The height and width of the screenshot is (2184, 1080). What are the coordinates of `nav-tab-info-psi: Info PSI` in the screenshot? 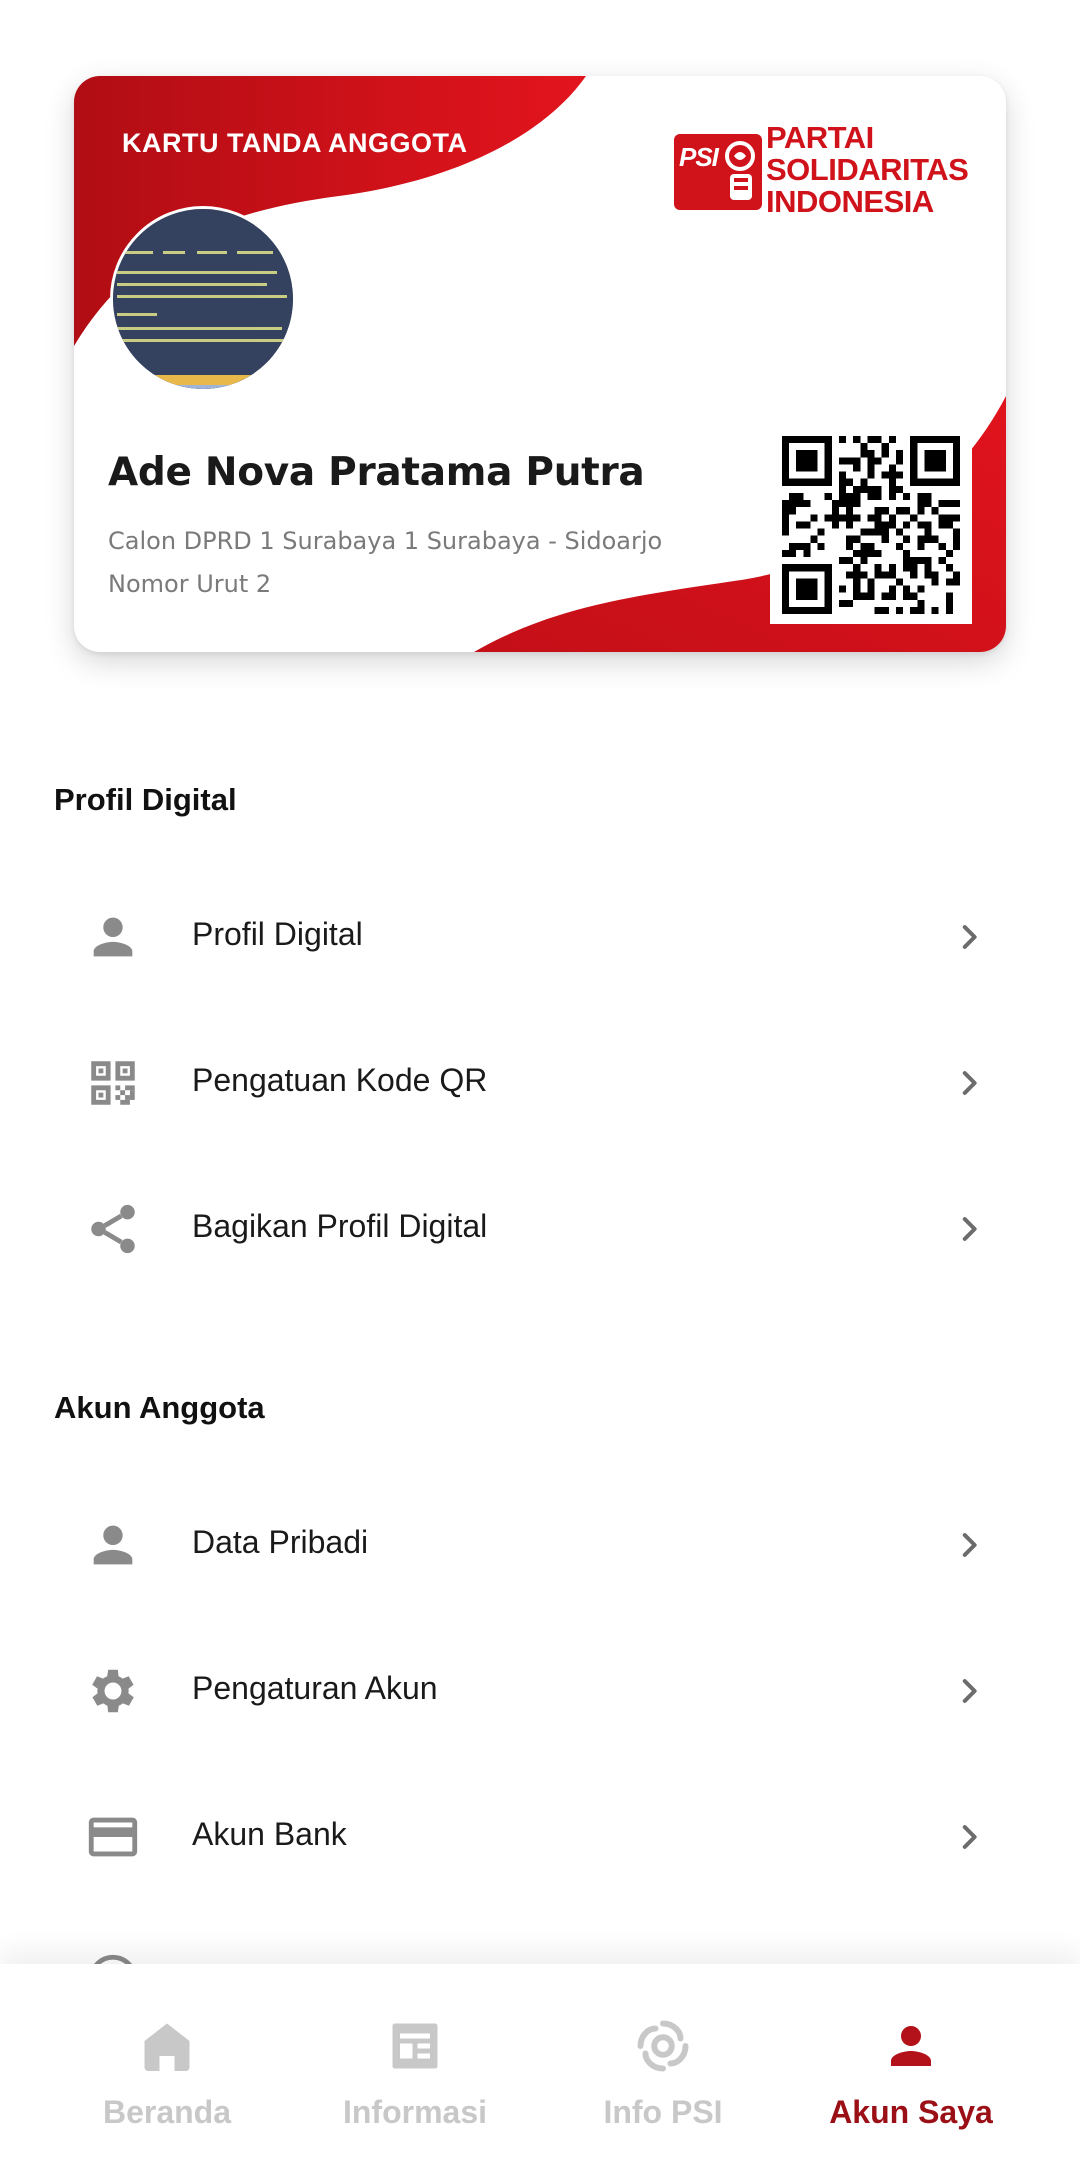 It's located at (663, 2074).